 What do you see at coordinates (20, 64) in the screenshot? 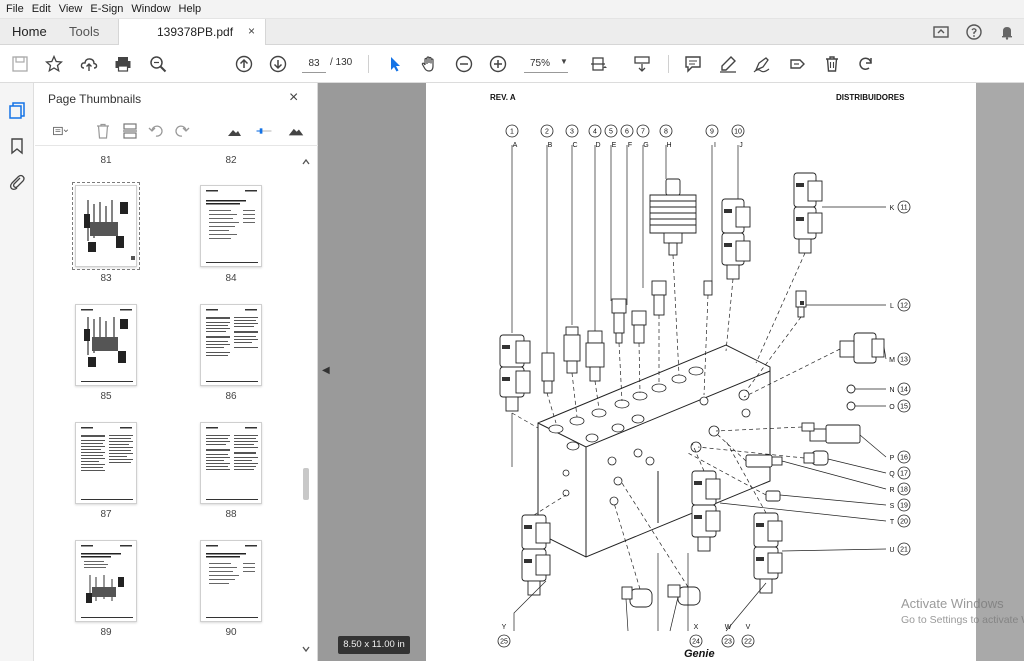
I see `save-icon` at bounding box center [20, 64].